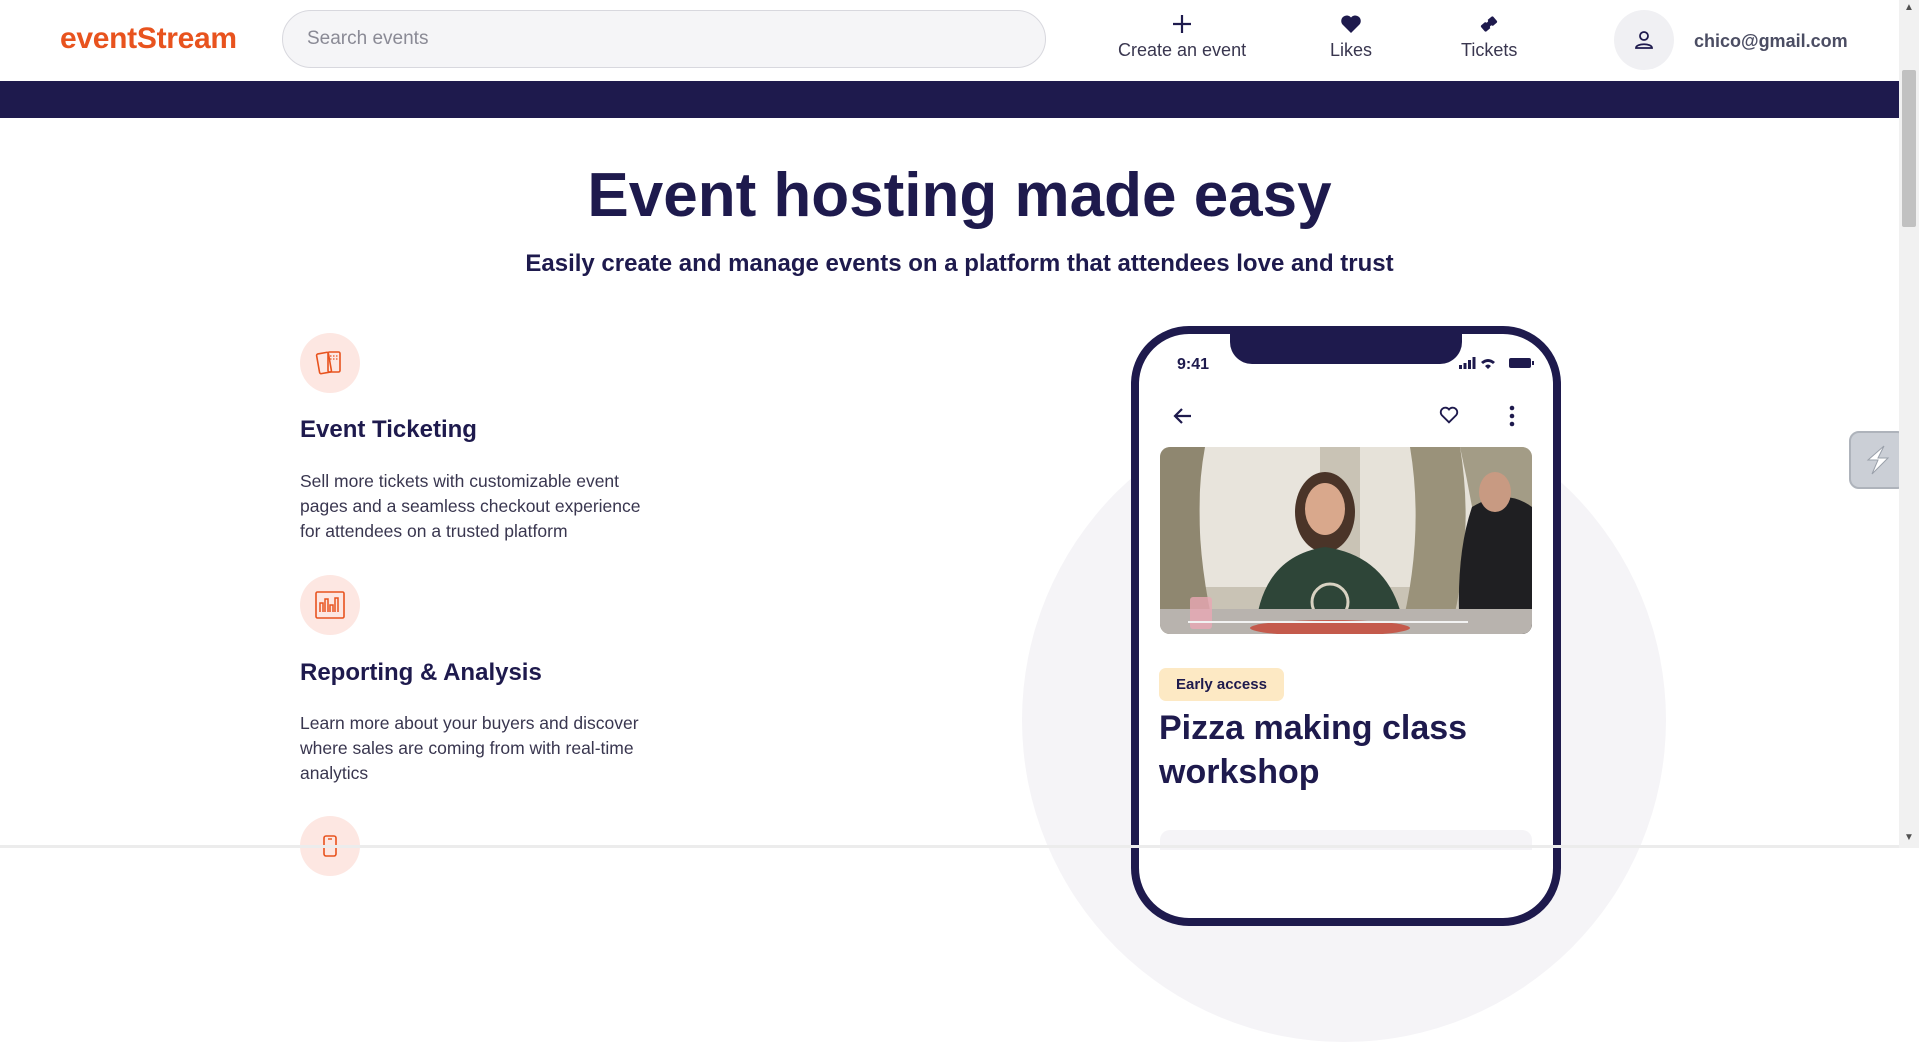  What do you see at coordinates (1878, 460) in the screenshot?
I see `lightning-icon` at bounding box center [1878, 460].